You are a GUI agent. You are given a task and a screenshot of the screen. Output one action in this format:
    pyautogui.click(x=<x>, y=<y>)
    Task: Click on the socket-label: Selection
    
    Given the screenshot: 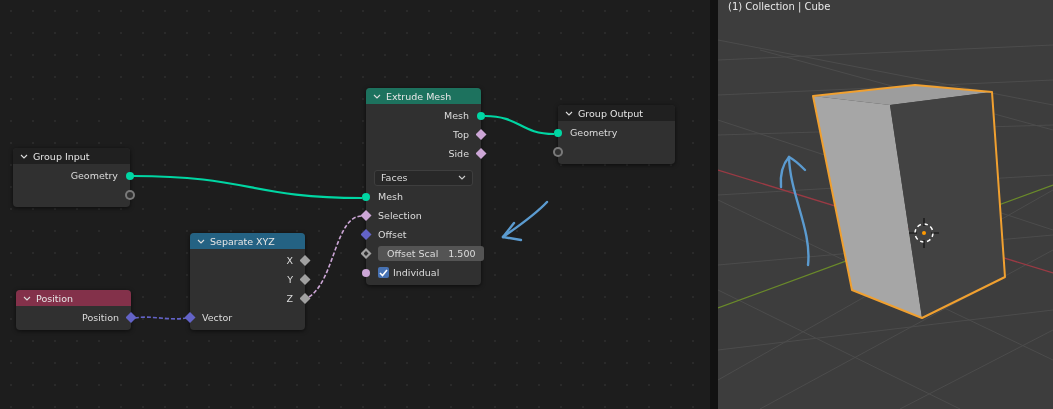 What is the action you would take?
    pyautogui.click(x=400, y=215)
    